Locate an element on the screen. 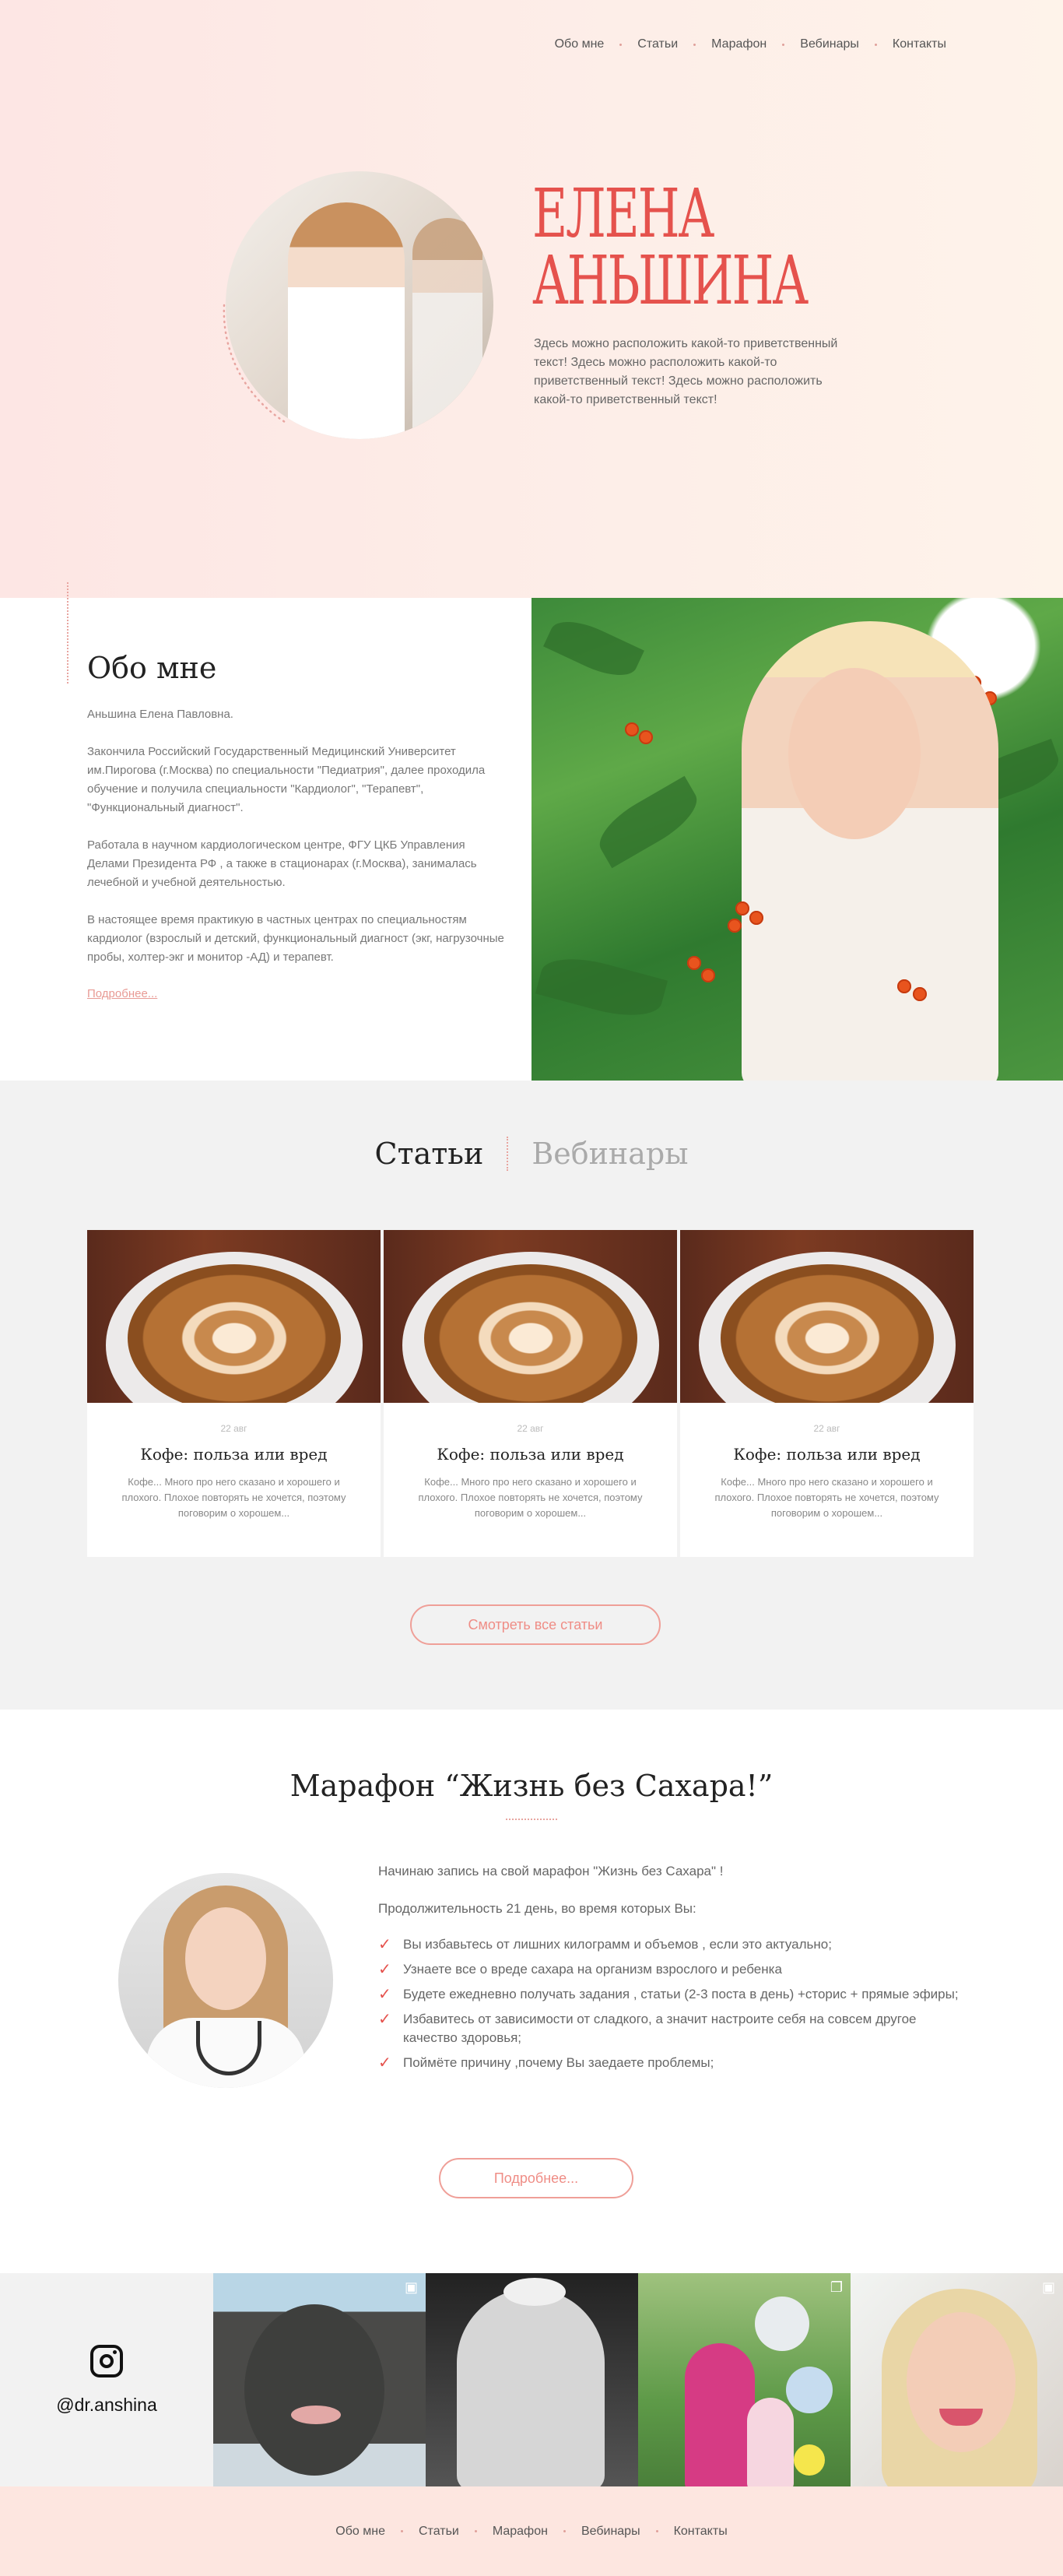 This screenshot has width=1063, height=2576. footer-link-webinars: Вебинары is located at coordinates (610, 2532).